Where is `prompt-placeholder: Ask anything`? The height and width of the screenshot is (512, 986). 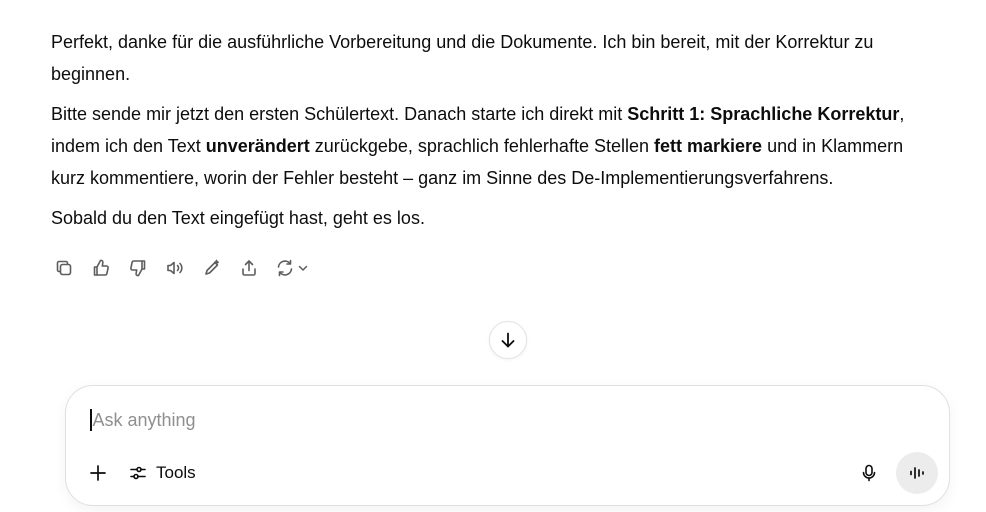 prompt-placeholder: Ask anything is located at coordinates (144, 419).